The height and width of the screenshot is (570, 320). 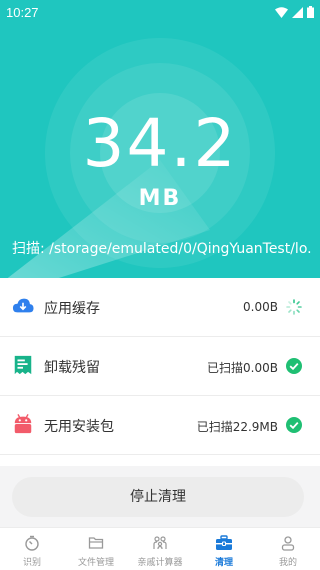 What do you see at coordinates (79, 427) in the screenshot?
I see `item-label: 无用安装包` at bounding box center [79, 427].